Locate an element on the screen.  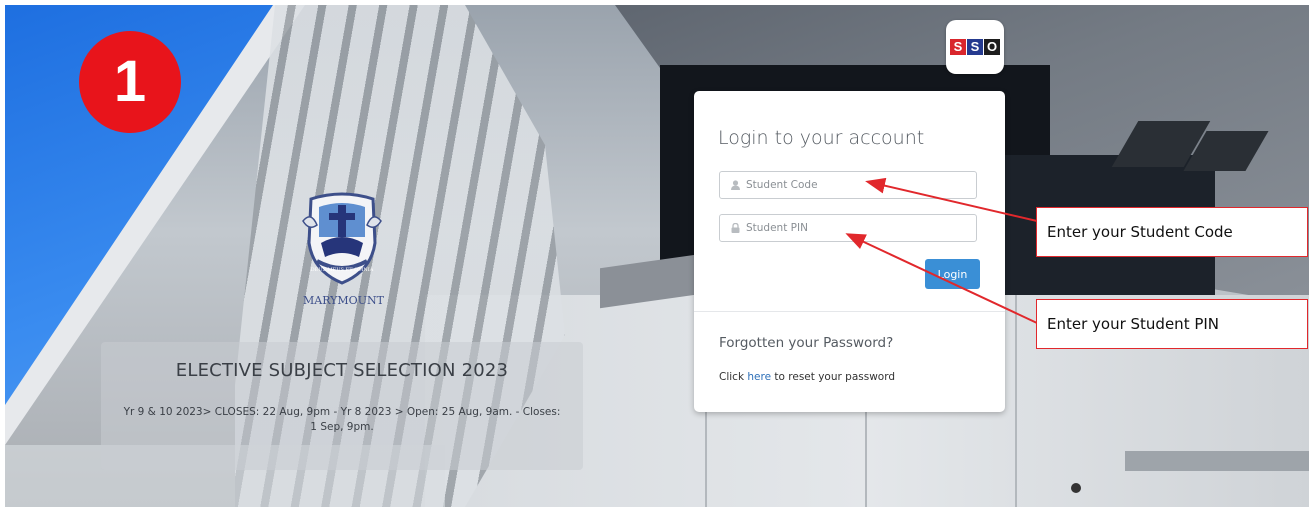
callout-student-pin: Enter your Student PIN is located at coordinates (1172, 324).